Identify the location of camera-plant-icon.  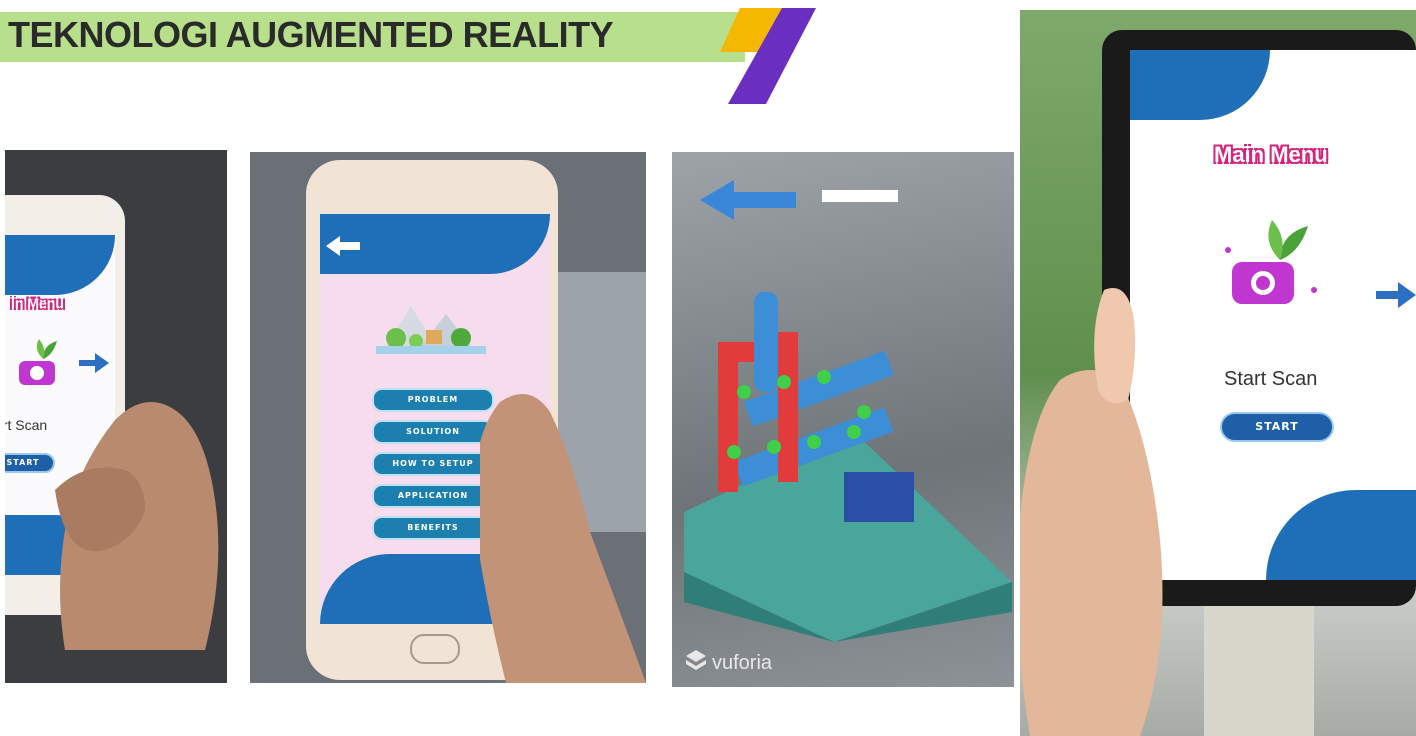
(1271, 262).